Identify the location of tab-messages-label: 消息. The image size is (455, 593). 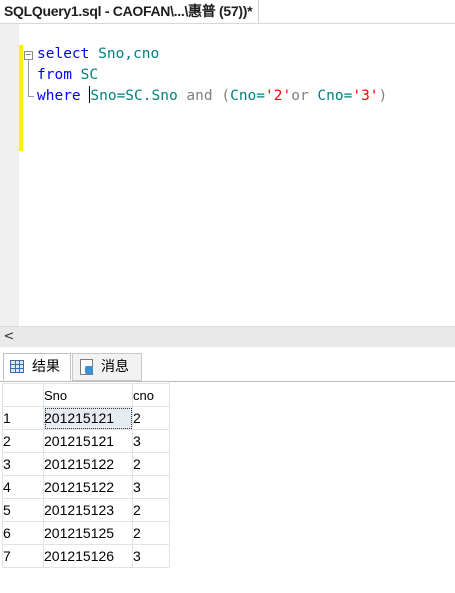
(115, 367).